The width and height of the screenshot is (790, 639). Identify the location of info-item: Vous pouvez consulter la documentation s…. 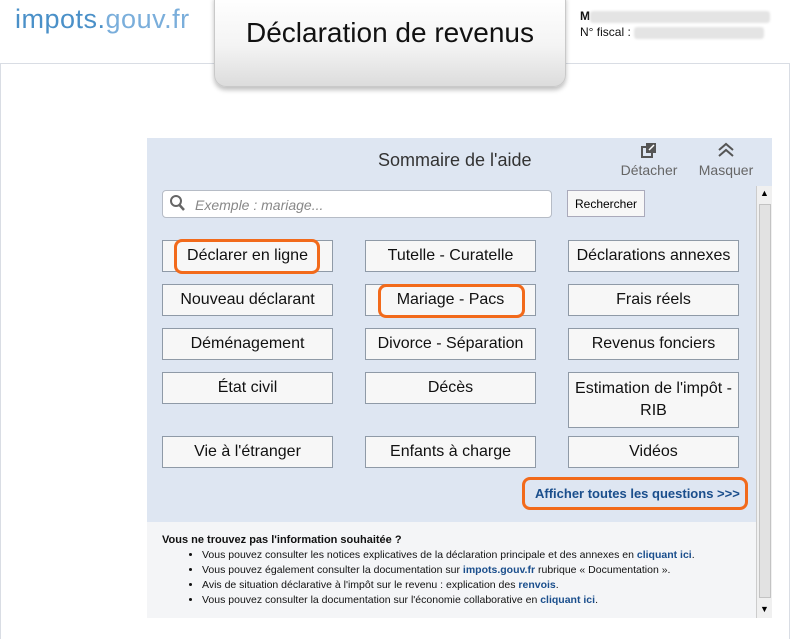
(448, 600).